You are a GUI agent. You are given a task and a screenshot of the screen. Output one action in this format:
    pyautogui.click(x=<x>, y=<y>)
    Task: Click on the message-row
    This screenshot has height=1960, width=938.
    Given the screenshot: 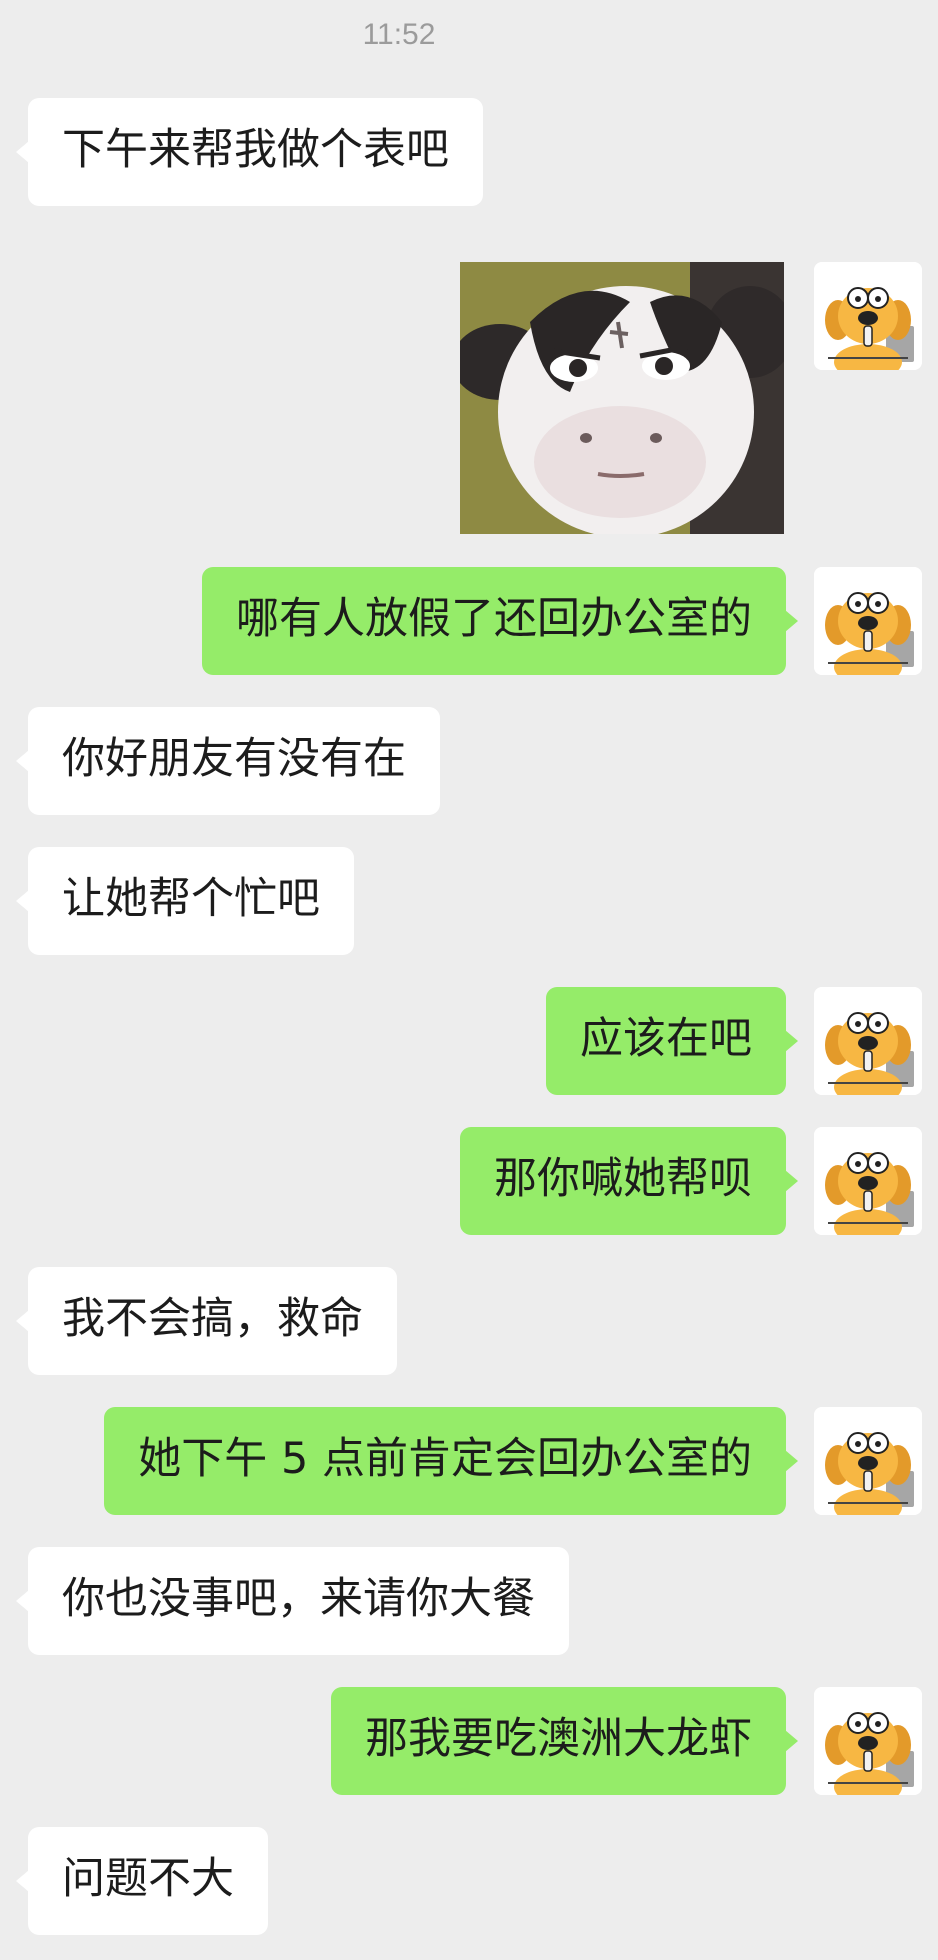 What is the action you would take?
    pyautogui.click(x=469, y=398)
    